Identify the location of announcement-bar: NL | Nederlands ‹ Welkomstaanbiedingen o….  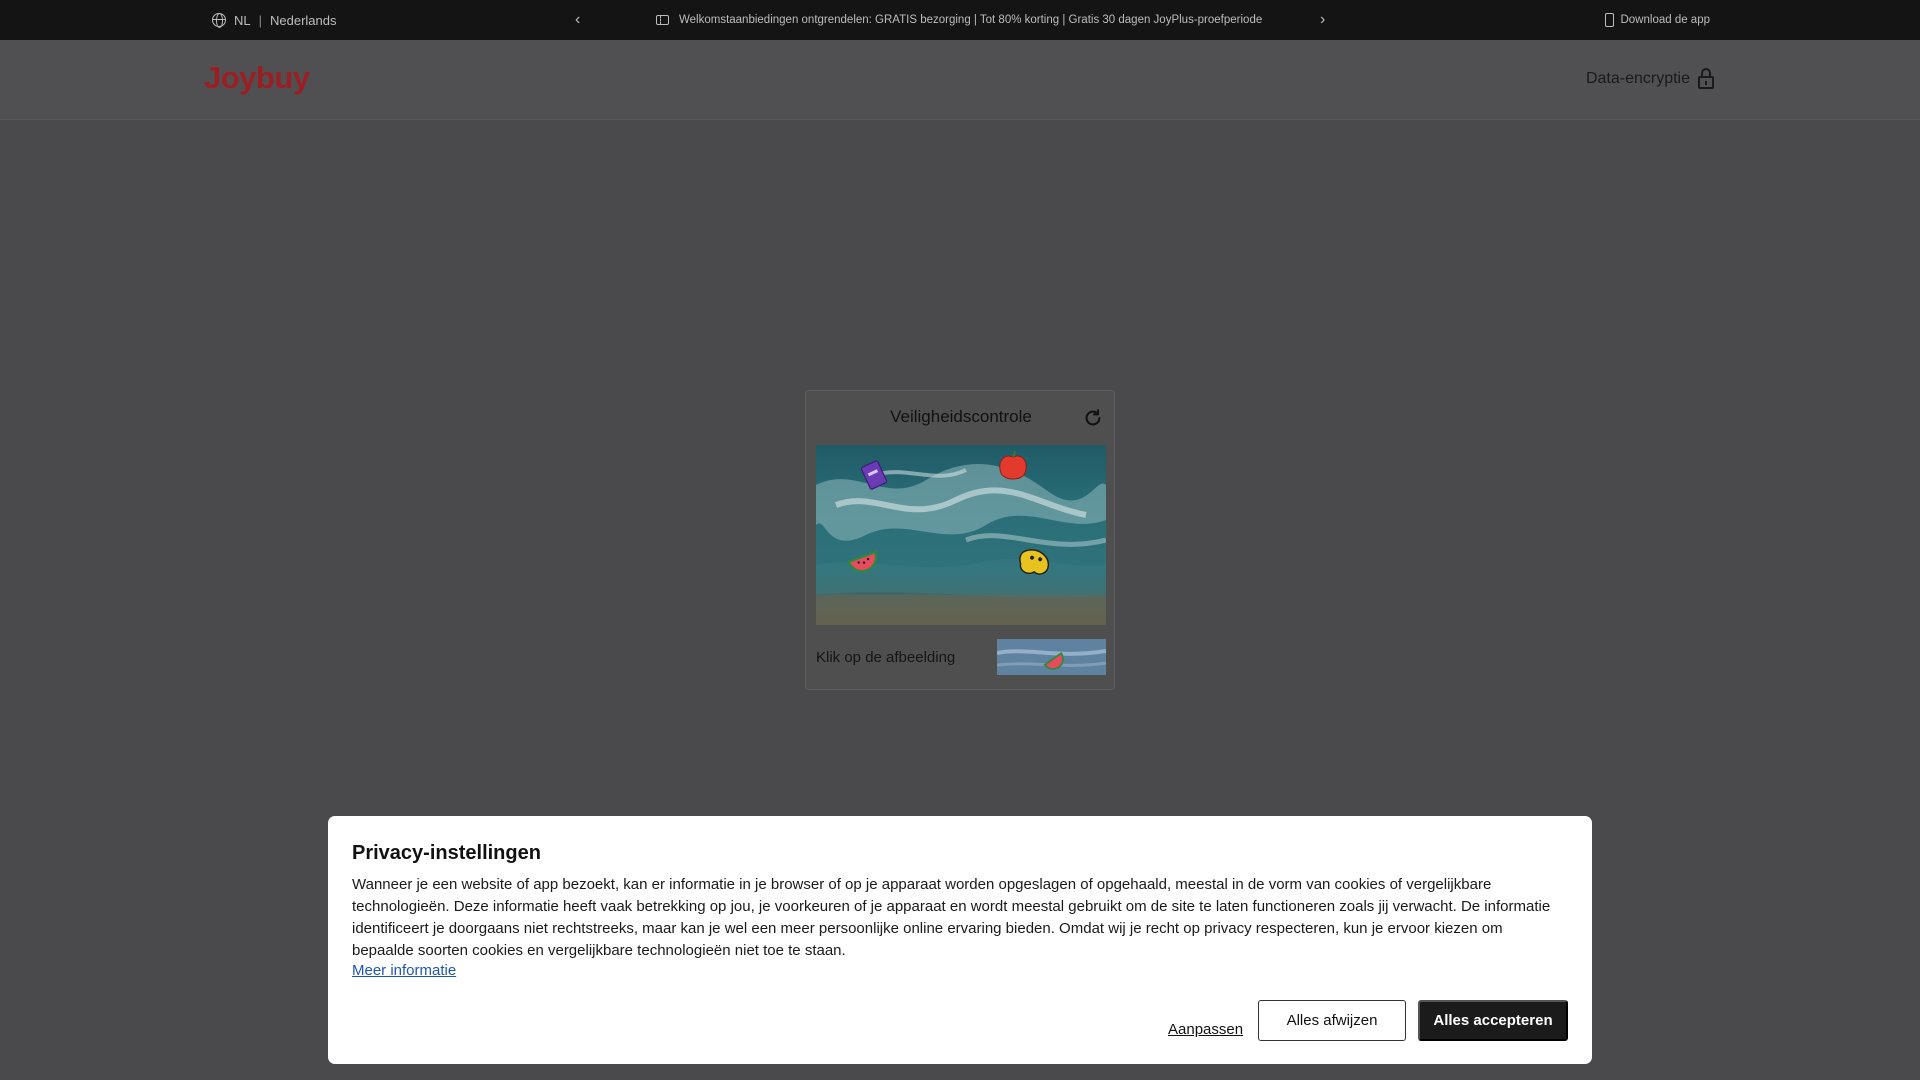
(960, 20).